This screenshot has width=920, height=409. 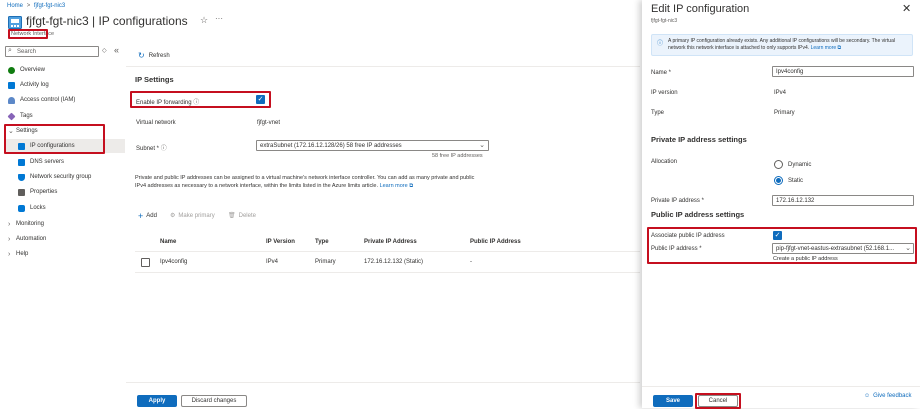 What do you see at coordinates (796, 181) in the screenshot?
I see `static-label: Static` at bounding box center [796, 181].